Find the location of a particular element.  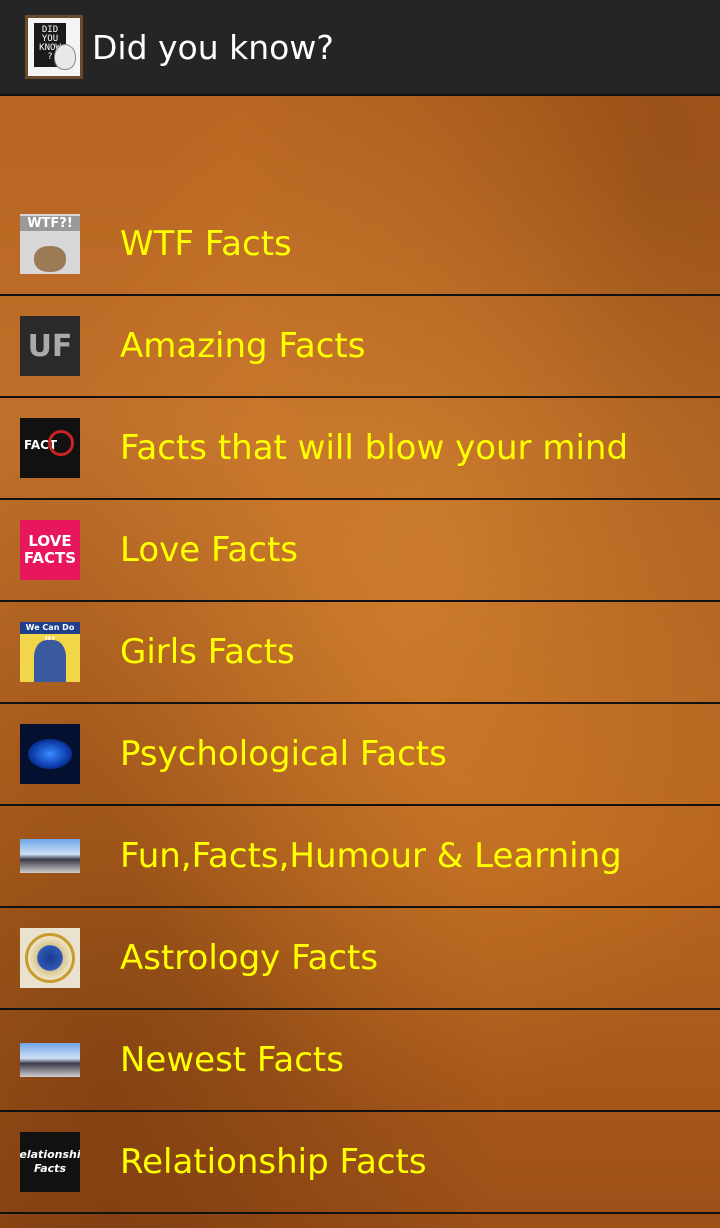

list-item-psychological-facts: Psychological Facts is located at coordinates (360, 755).